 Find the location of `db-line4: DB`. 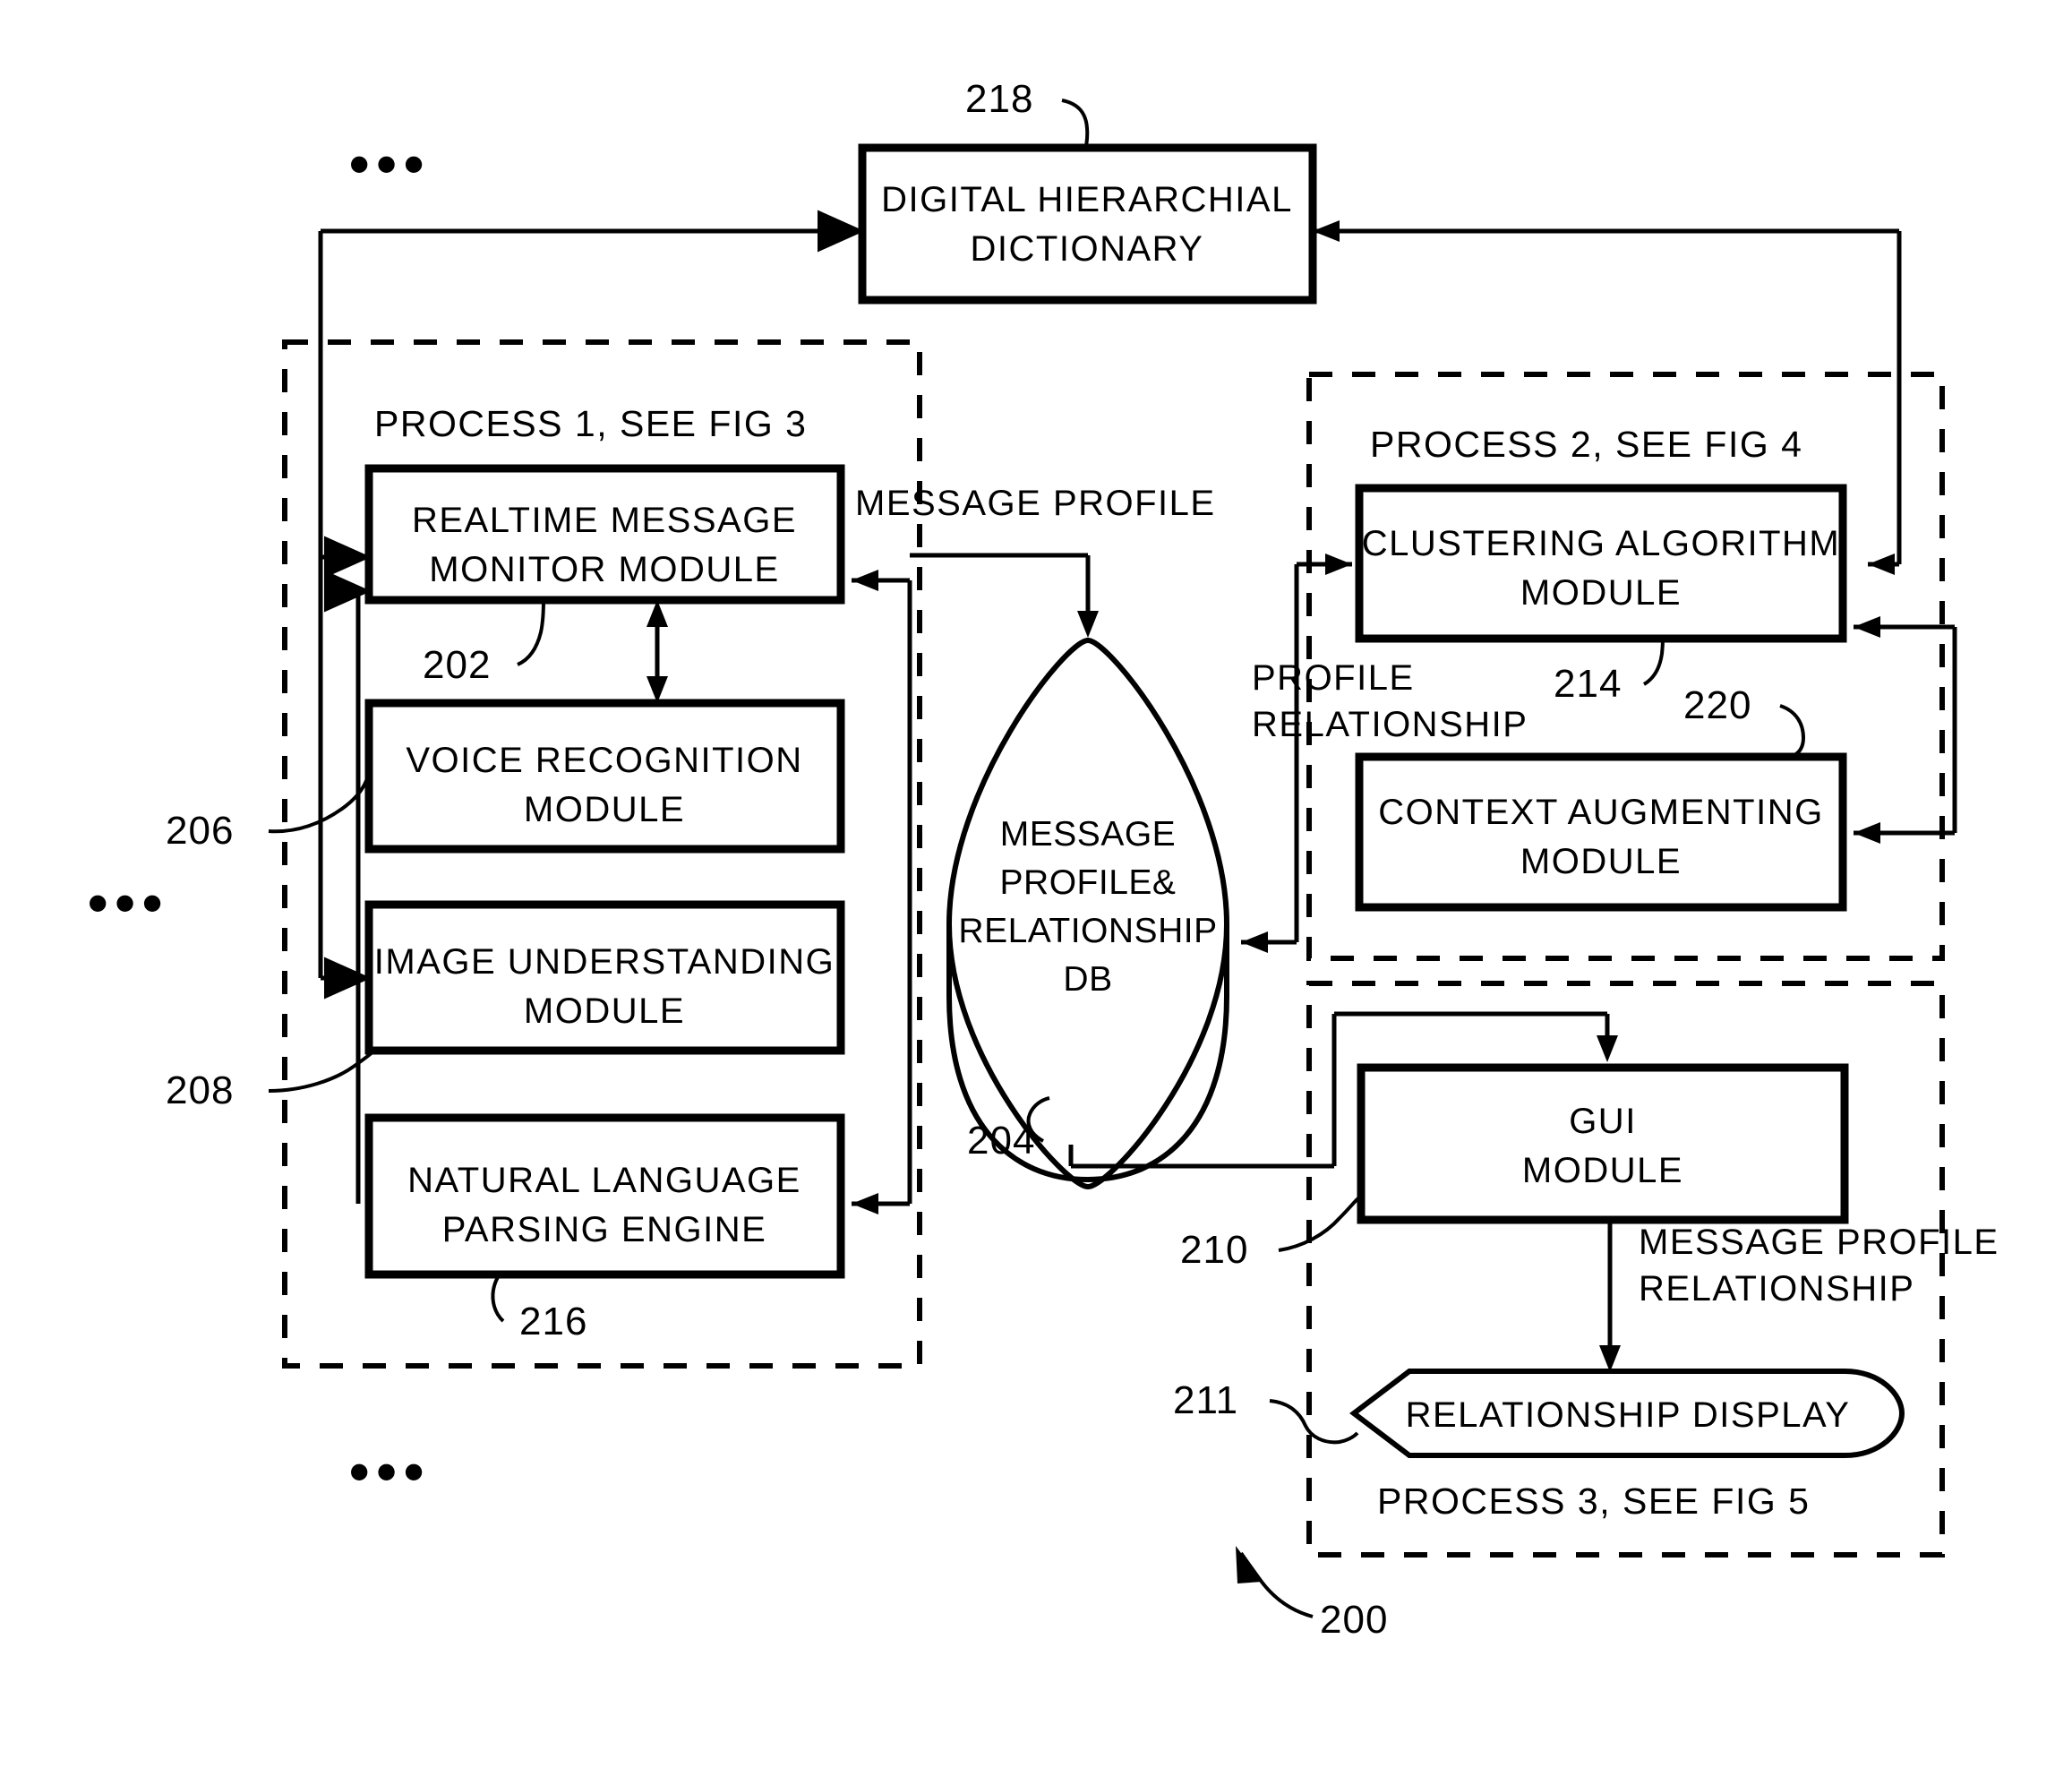

db-line4: DB is located at coordinates (1087, 980).